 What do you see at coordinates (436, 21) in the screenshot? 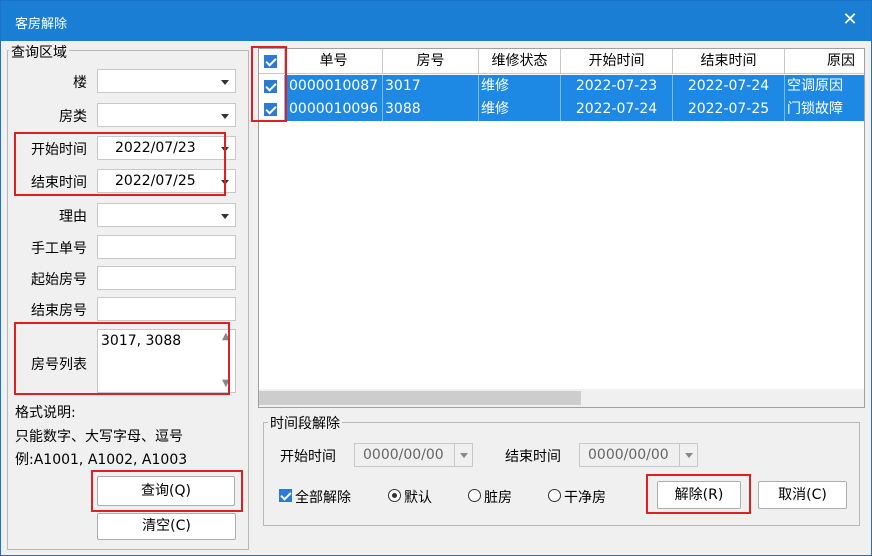
I see `title-bar: 客房解除 ✕` at bounding box center [436, 21].